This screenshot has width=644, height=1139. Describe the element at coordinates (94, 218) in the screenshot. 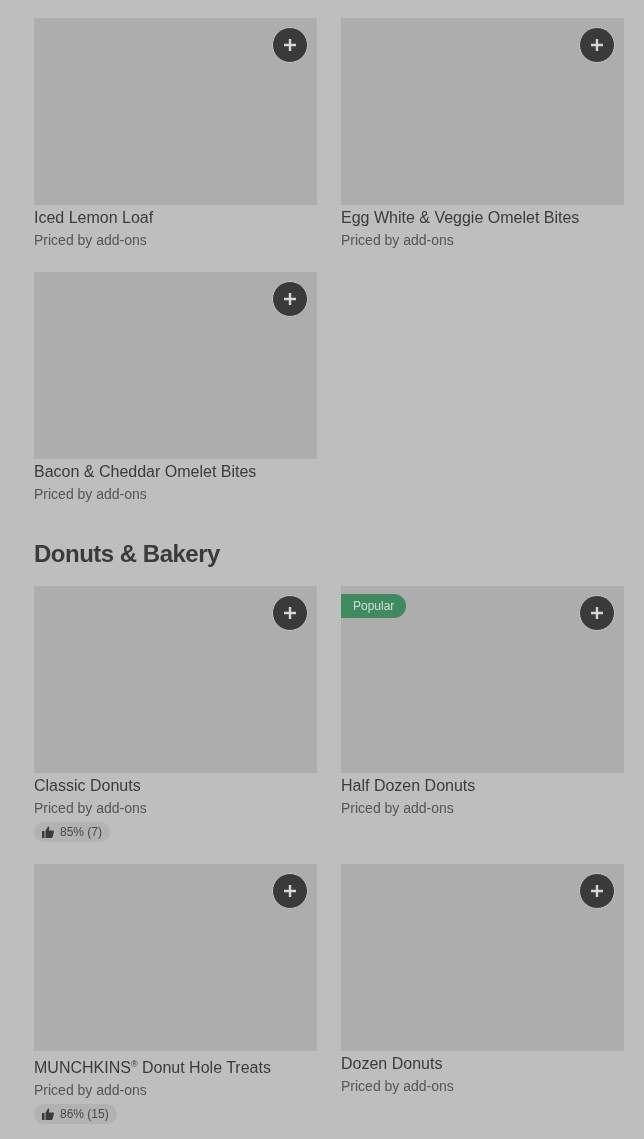

I see `item-name: Iced Lemon Loaf` at that location.